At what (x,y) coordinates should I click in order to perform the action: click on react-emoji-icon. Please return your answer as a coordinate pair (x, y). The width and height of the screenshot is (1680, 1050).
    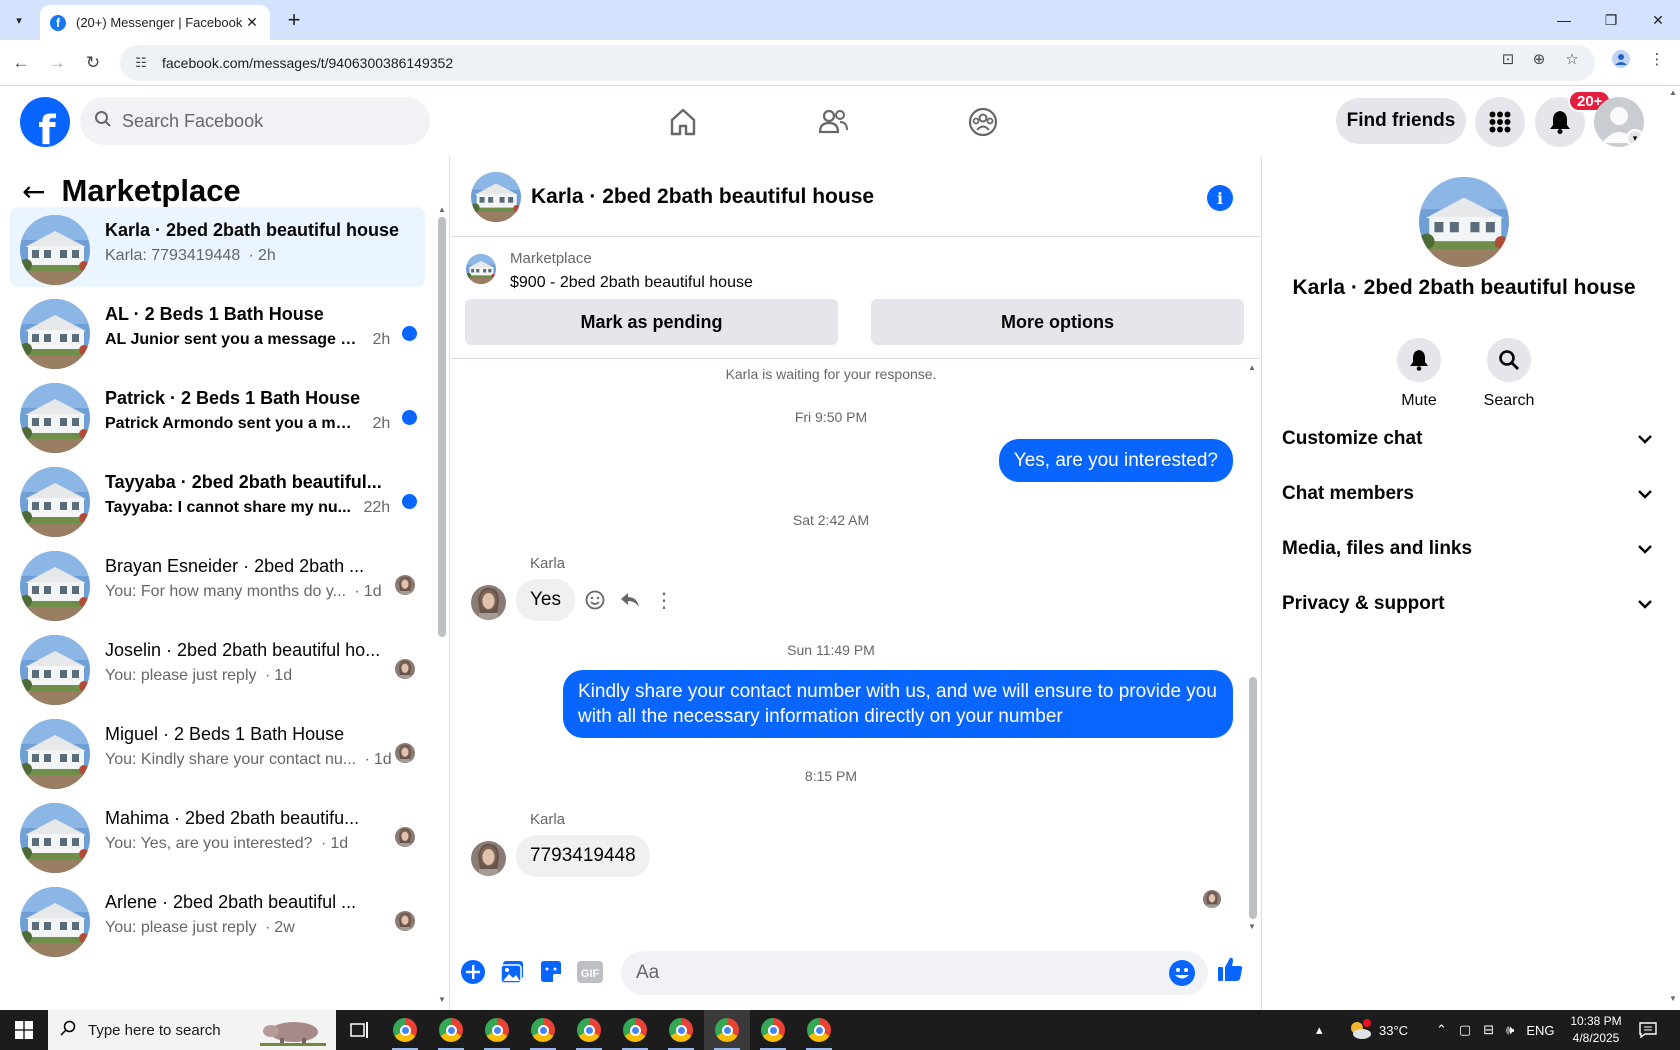
    Looking at the image, I should click on (595, 600).